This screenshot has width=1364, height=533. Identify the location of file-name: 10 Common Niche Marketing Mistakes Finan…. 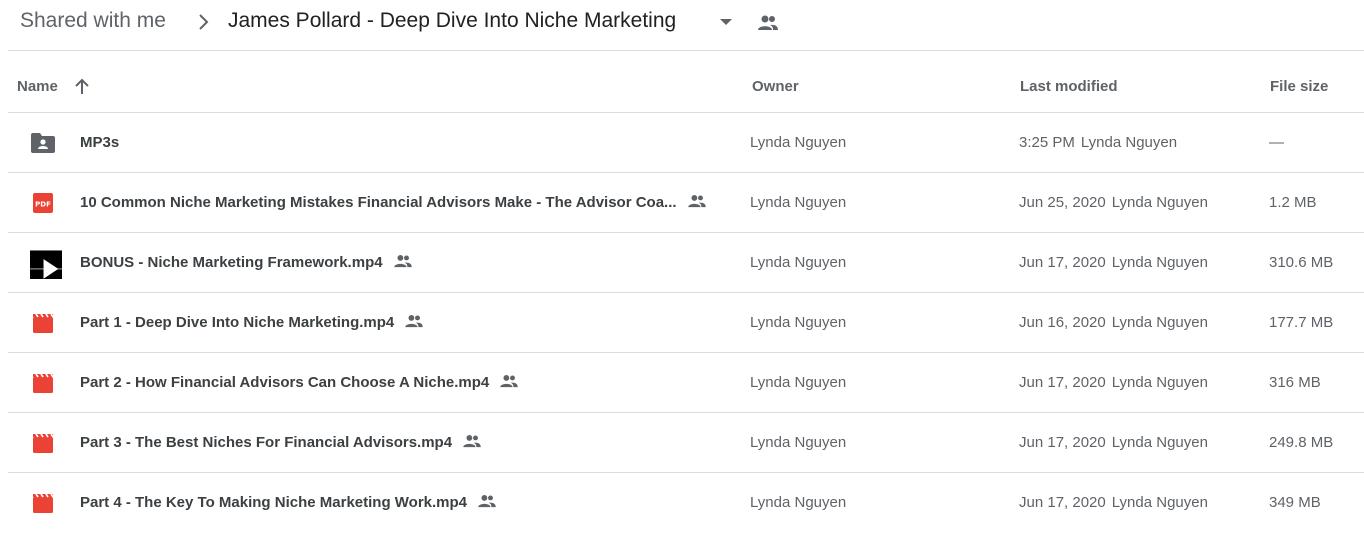
(393, 202).